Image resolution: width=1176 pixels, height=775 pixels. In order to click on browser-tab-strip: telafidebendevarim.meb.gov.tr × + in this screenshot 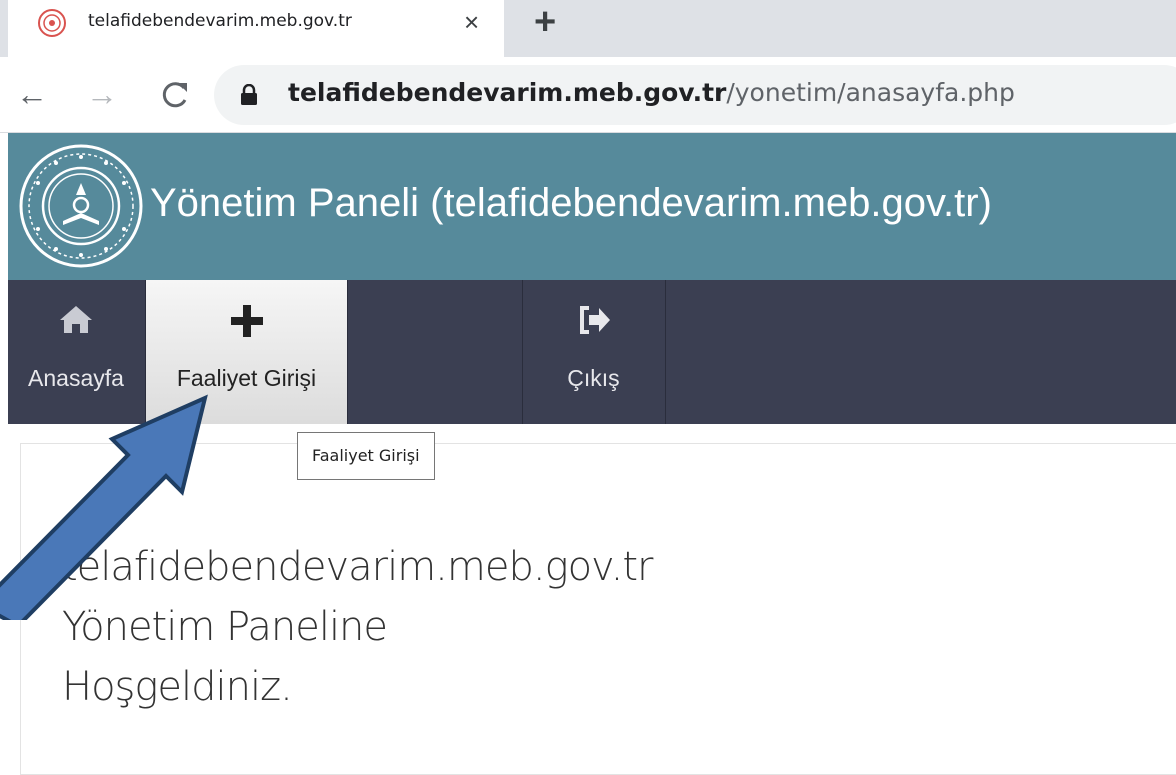, I will do `click(588, 28)`.